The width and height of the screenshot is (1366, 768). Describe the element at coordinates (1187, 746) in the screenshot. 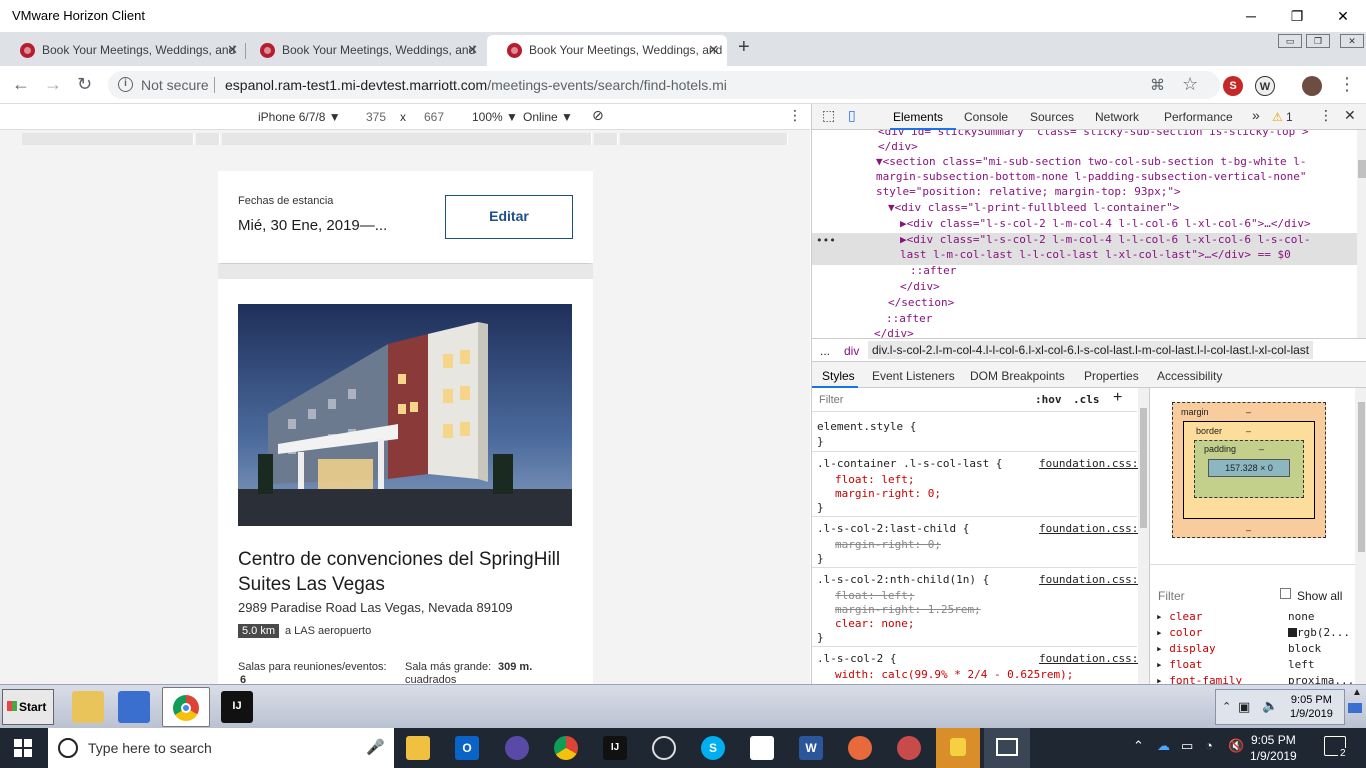

I see `battery-icon: ▭` at that location.